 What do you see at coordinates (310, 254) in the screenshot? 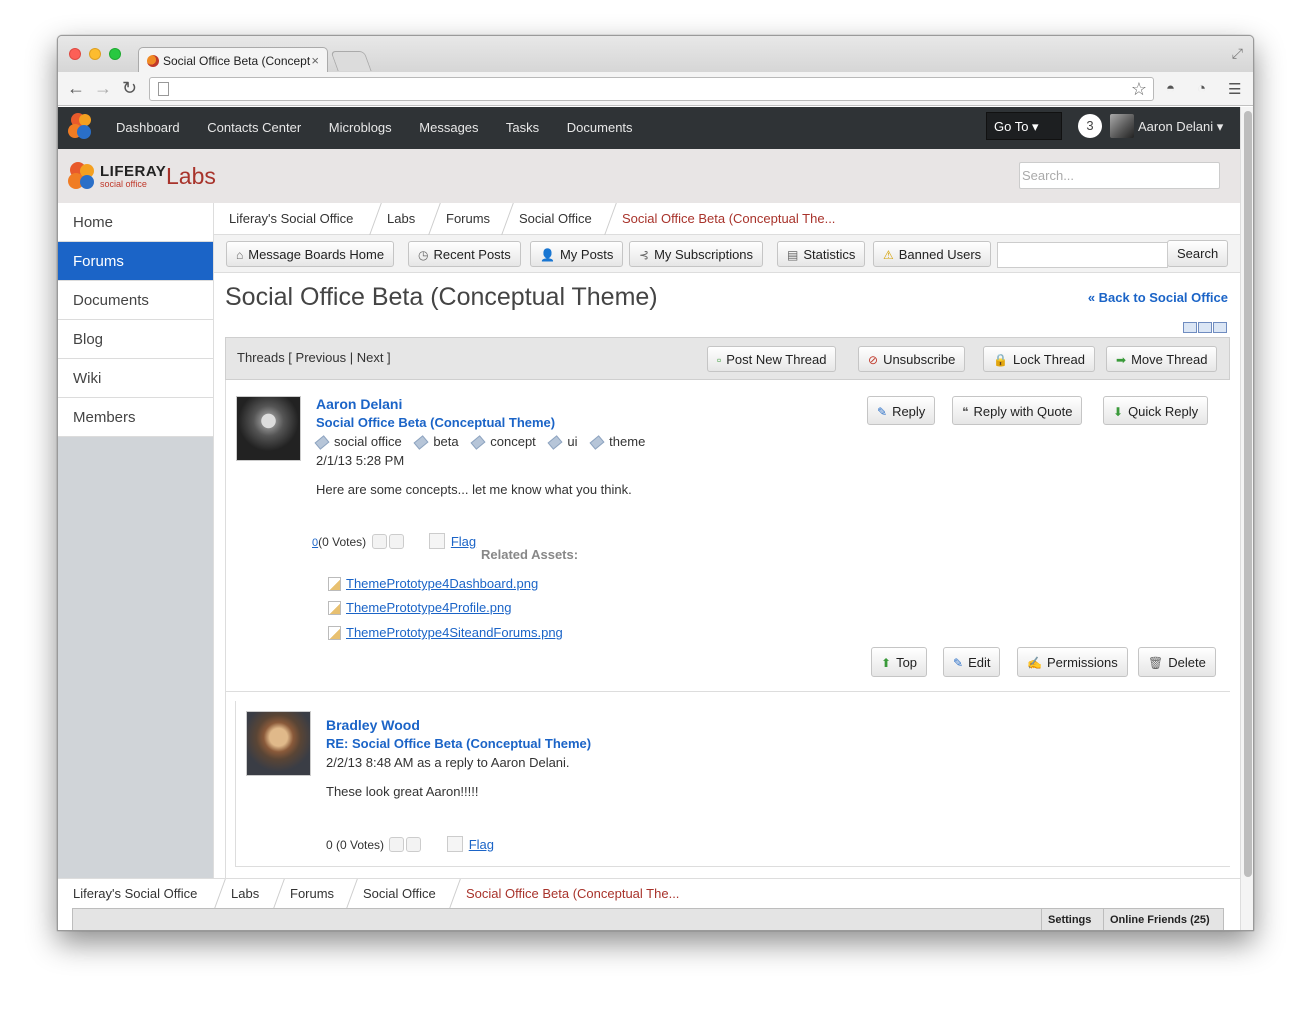
I see `message-boards-home-button: ⌂ Message Boards Home` at bounding box center [310, 254].